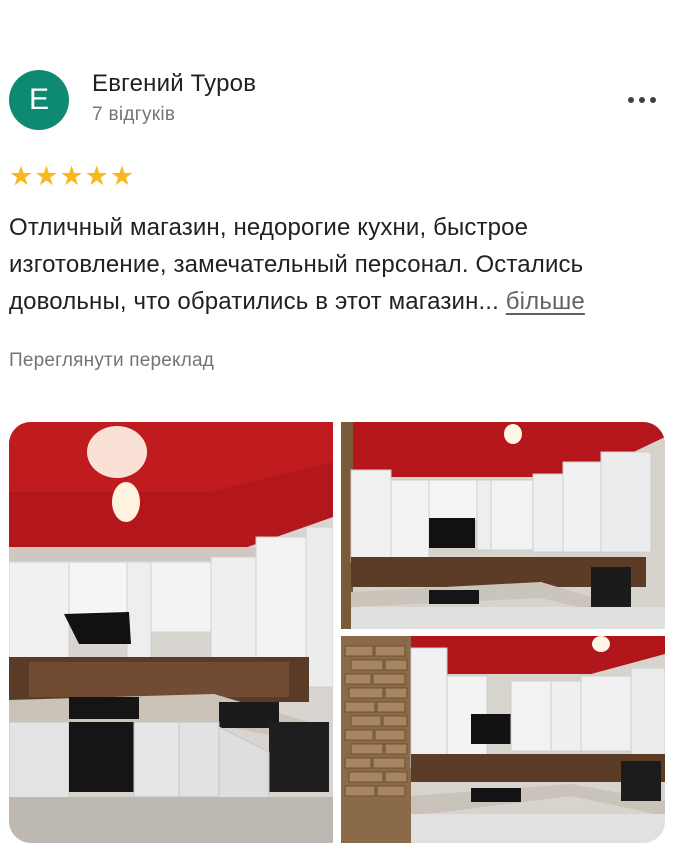 This screenshot has width=674, height=862. What do you see at coordinates (174, 84) in the screenshot?
I see `reviewer-name: Евгений Туров` at bounding box center [174, 84].